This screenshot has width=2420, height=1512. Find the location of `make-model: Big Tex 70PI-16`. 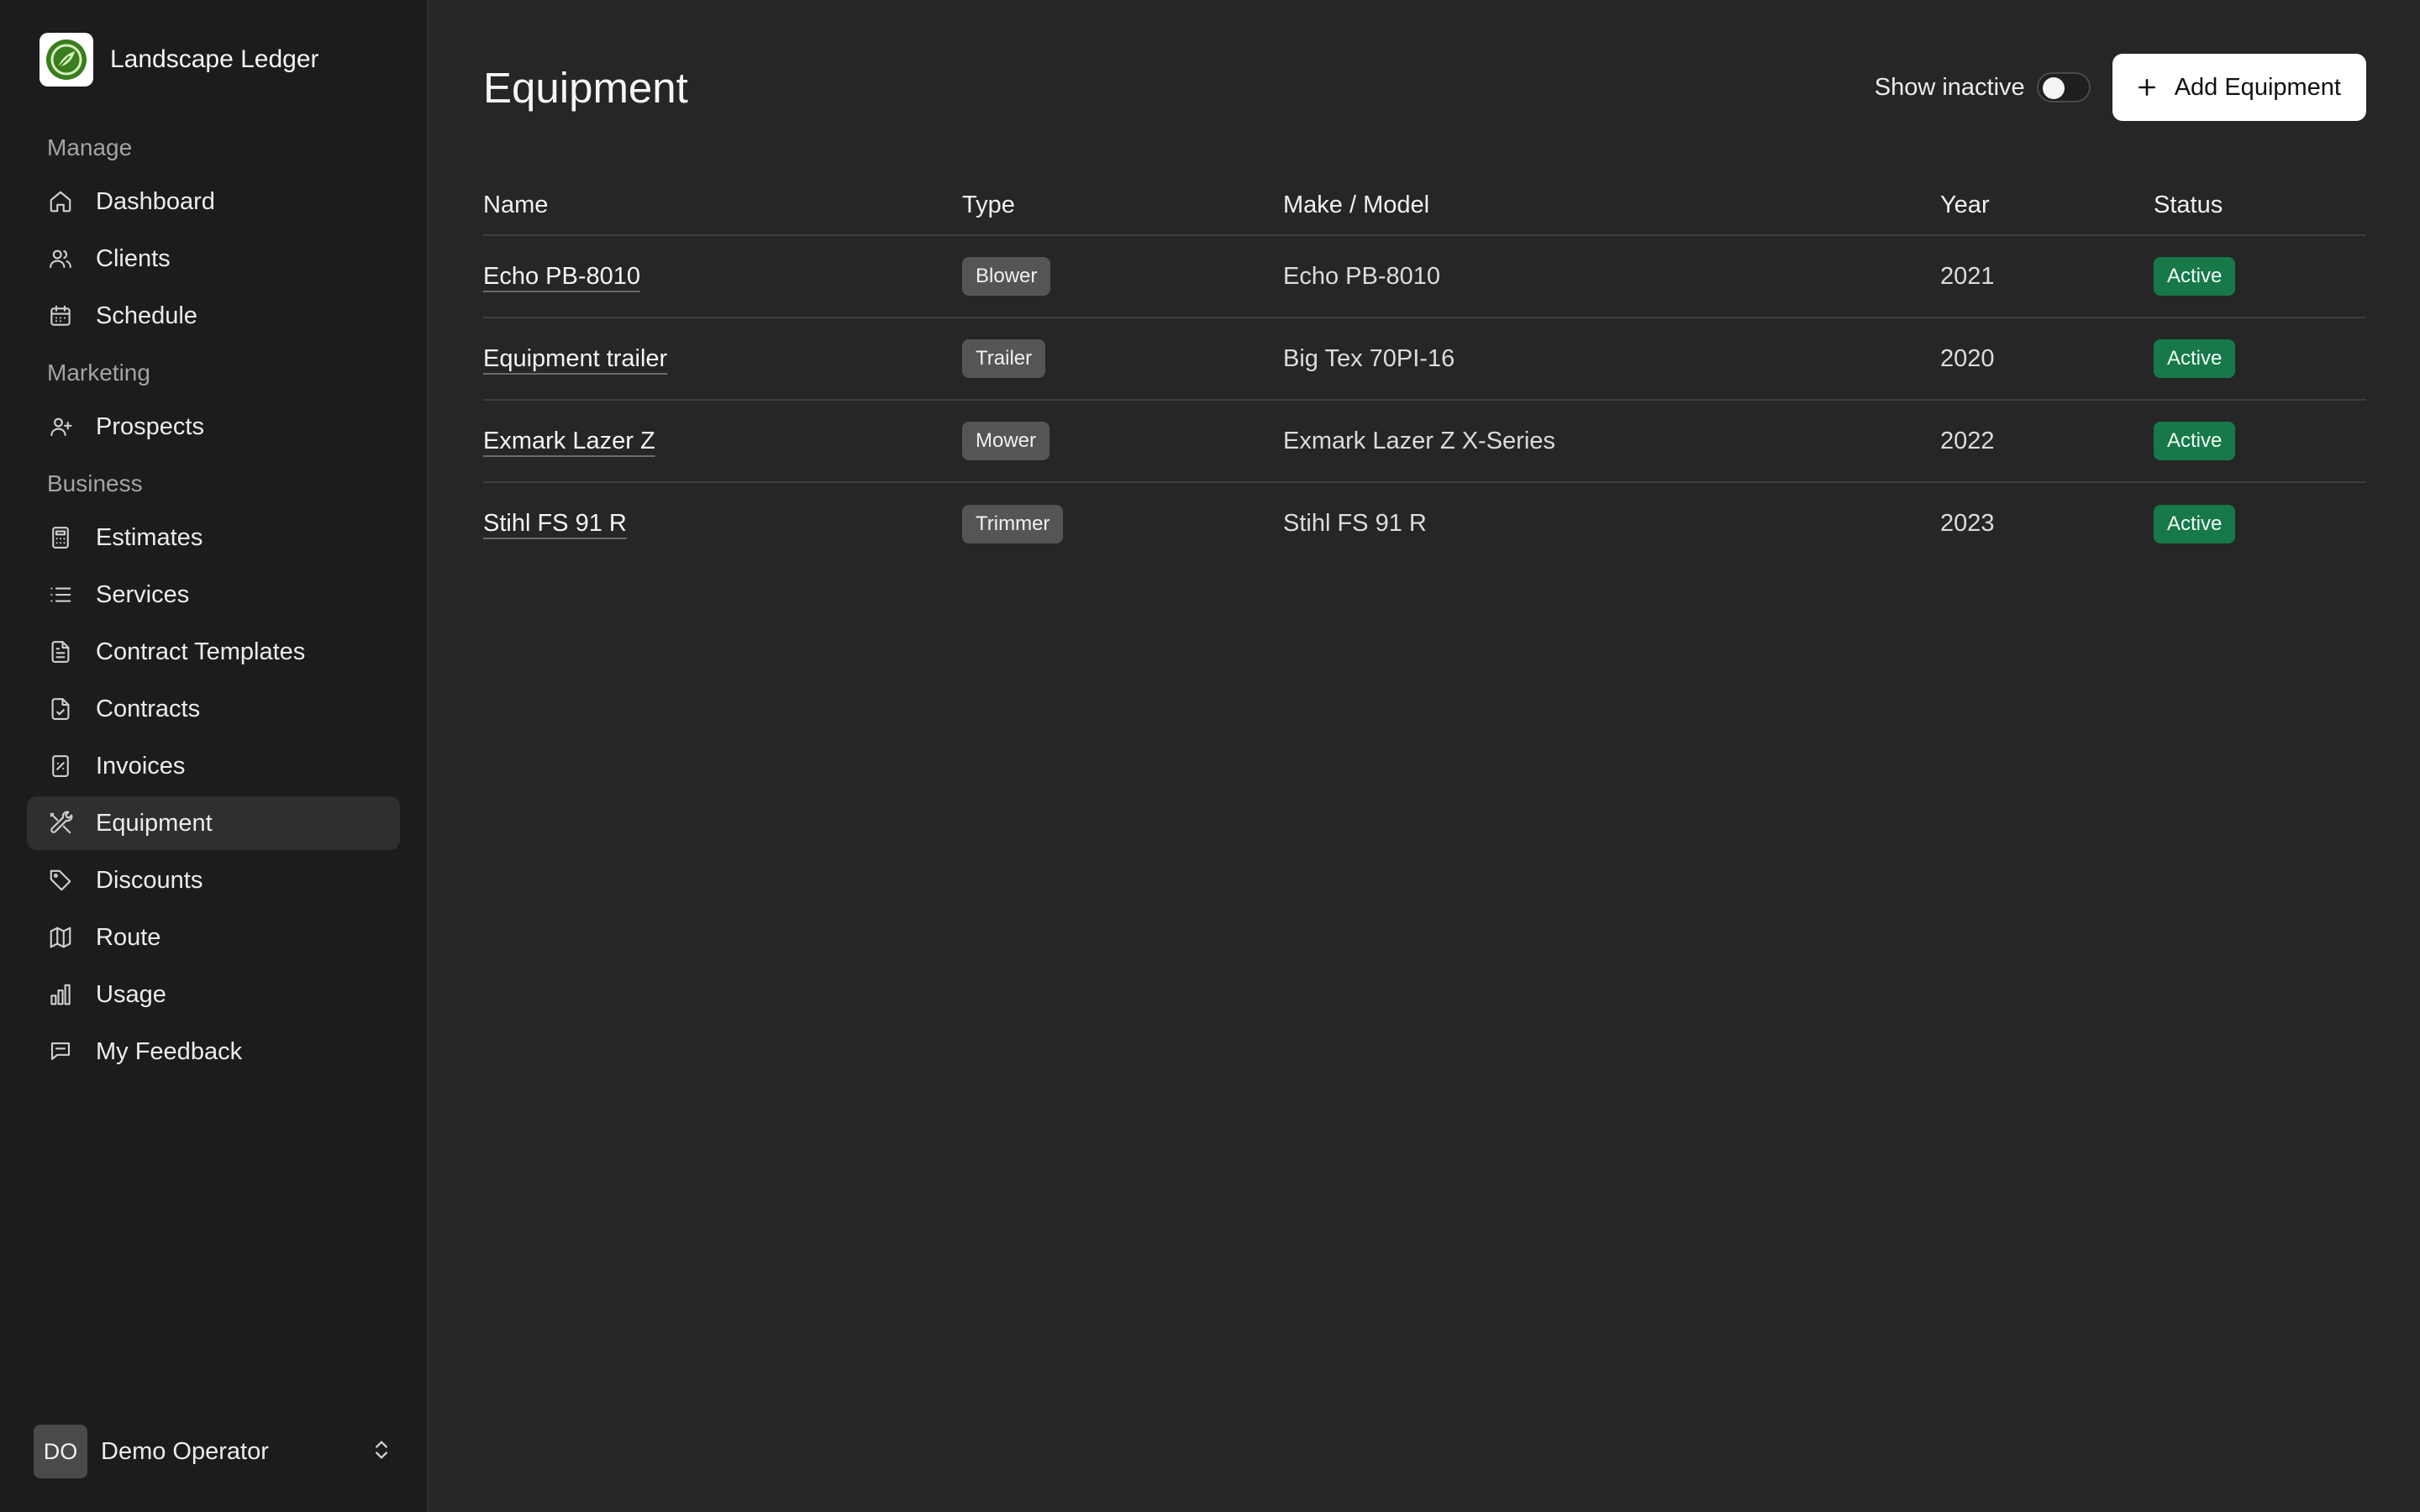

make-model: Big Tex 70PI-16 is located at coordinates (1612, 359).